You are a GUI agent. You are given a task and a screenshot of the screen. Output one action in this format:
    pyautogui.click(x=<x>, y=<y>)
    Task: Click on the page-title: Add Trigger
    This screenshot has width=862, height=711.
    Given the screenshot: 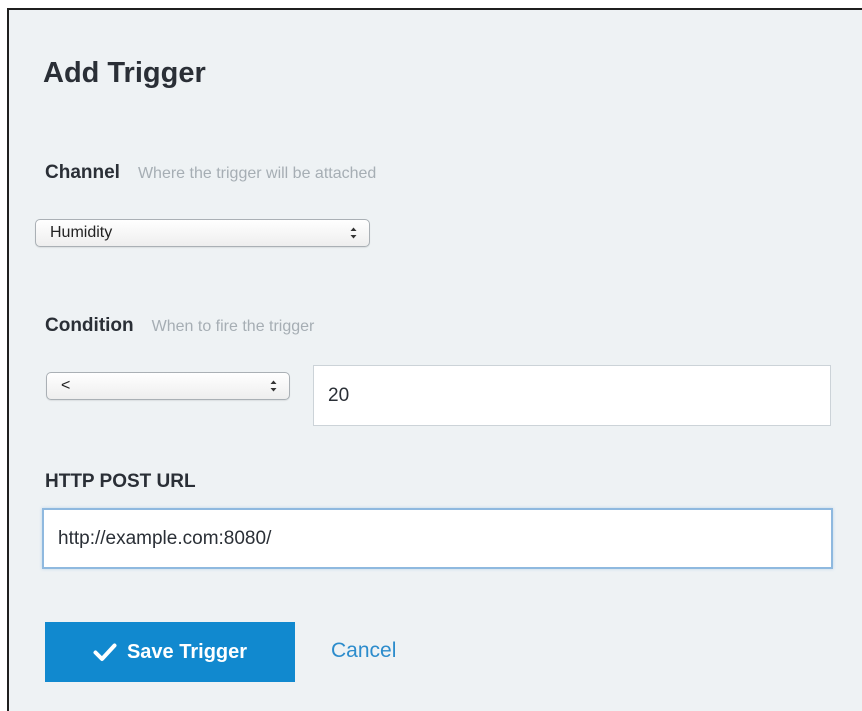 What is the action you would take?
    pyautogui.click(x=124, y=73)
    